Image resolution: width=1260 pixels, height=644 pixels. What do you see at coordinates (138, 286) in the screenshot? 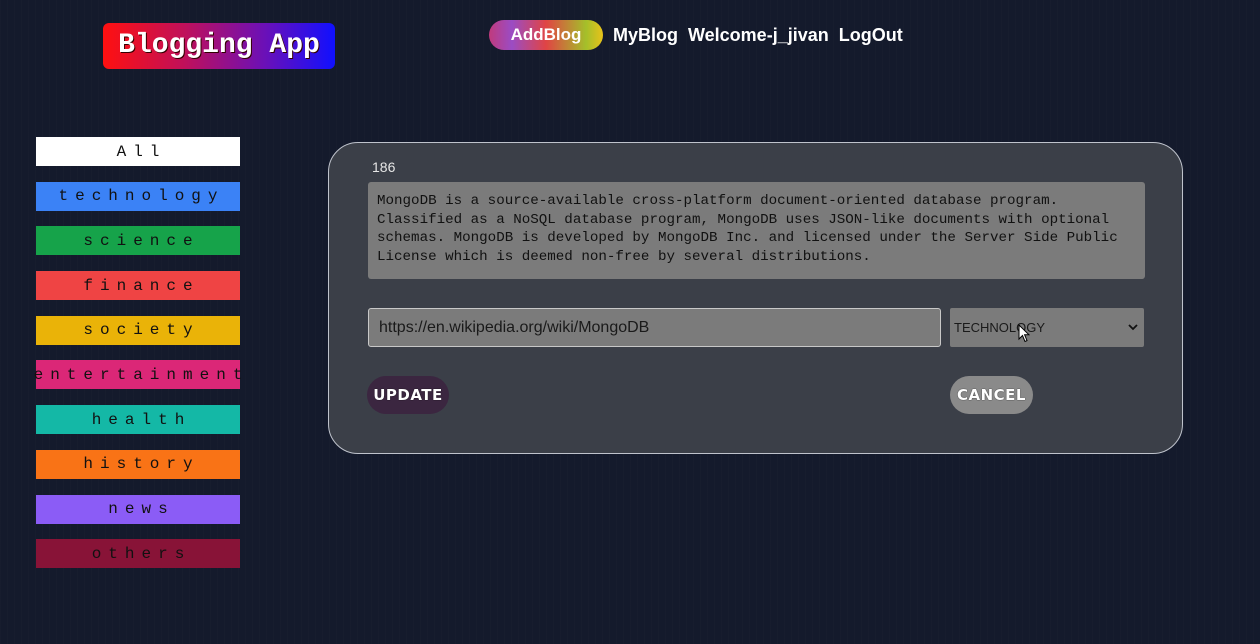
I see `category-finance: finance` at bounding box center [138, 286].